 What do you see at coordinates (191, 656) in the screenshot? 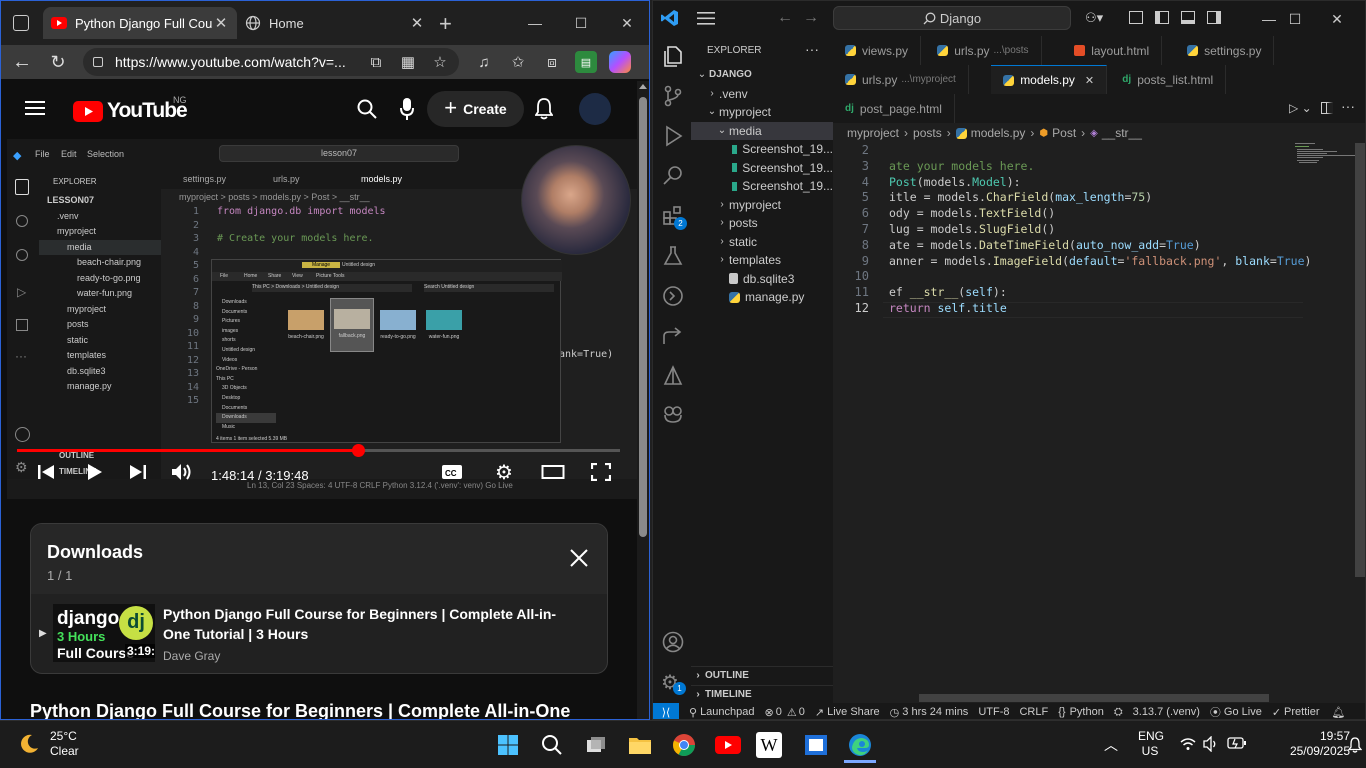
I see `download-channel-name: Dave Gray` at bounding box center [191, 656].